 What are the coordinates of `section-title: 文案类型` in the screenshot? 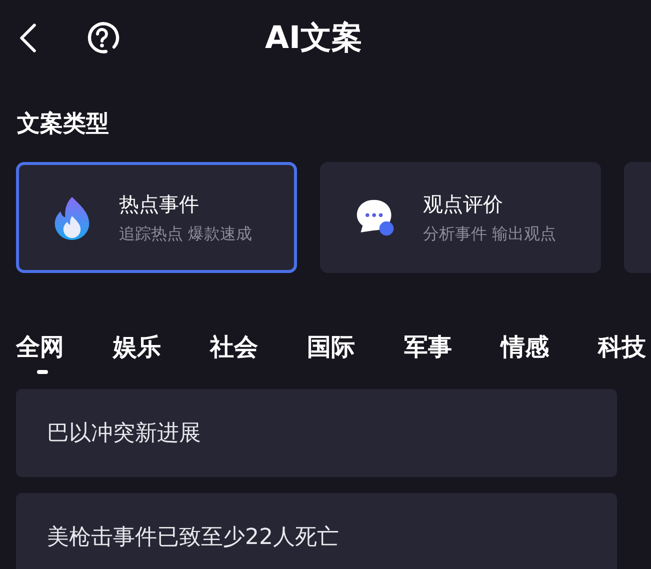 It's located at (63, 124).